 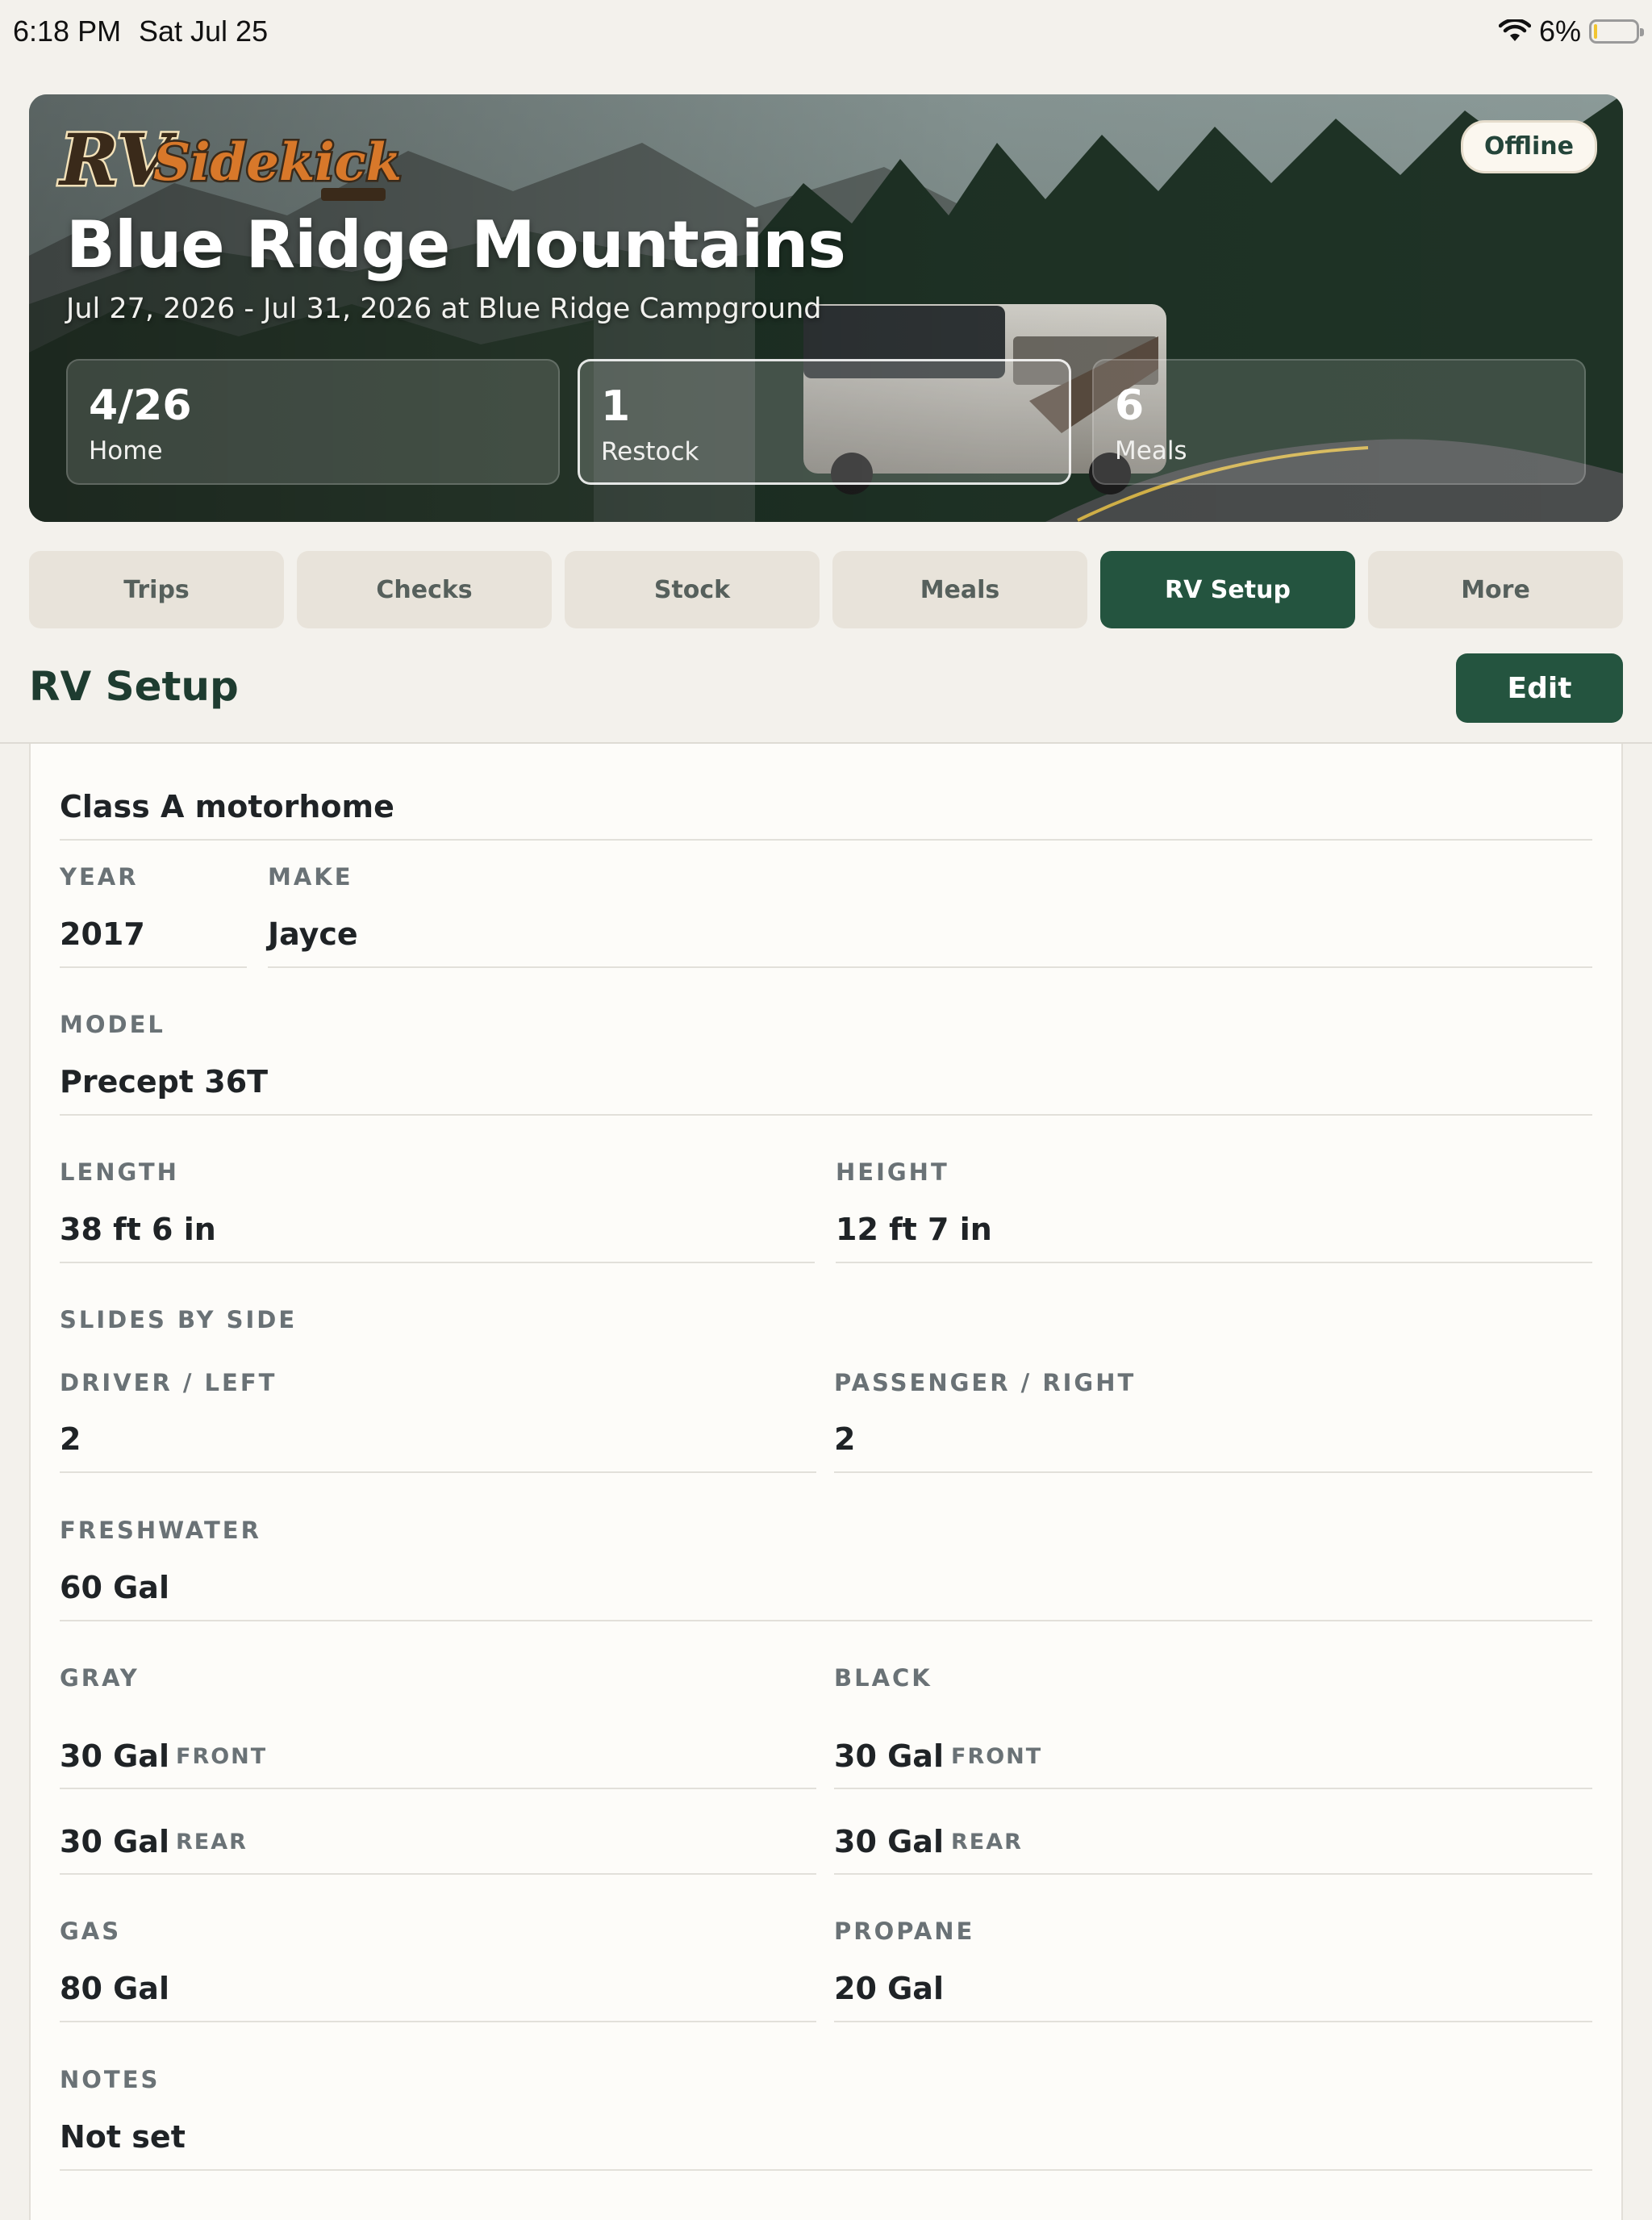 I want to click on status-right: 6%, so click(x=1571, y=31).